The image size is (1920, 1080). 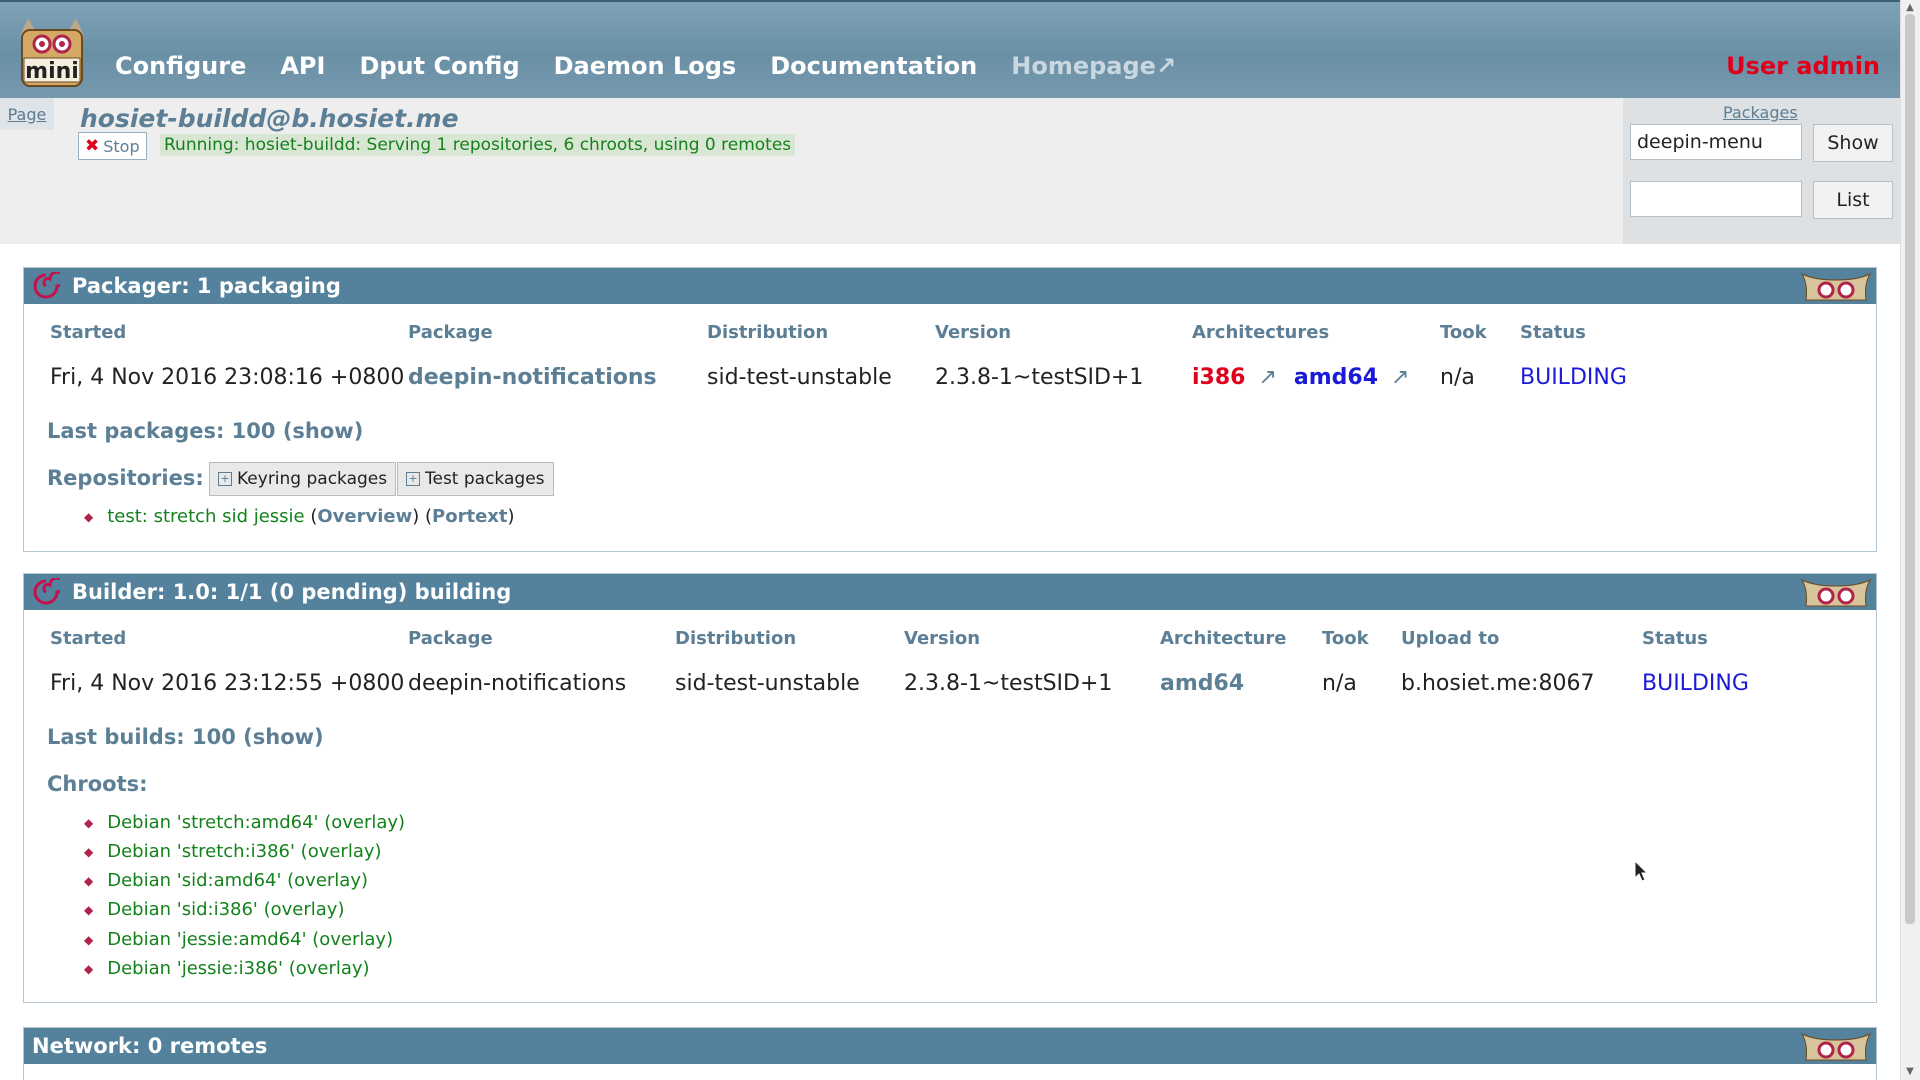 What do you see at coordinates (1457, 377) in the screenshot?
I see `packager-took: n/a` at bounding box center [1457, 377].